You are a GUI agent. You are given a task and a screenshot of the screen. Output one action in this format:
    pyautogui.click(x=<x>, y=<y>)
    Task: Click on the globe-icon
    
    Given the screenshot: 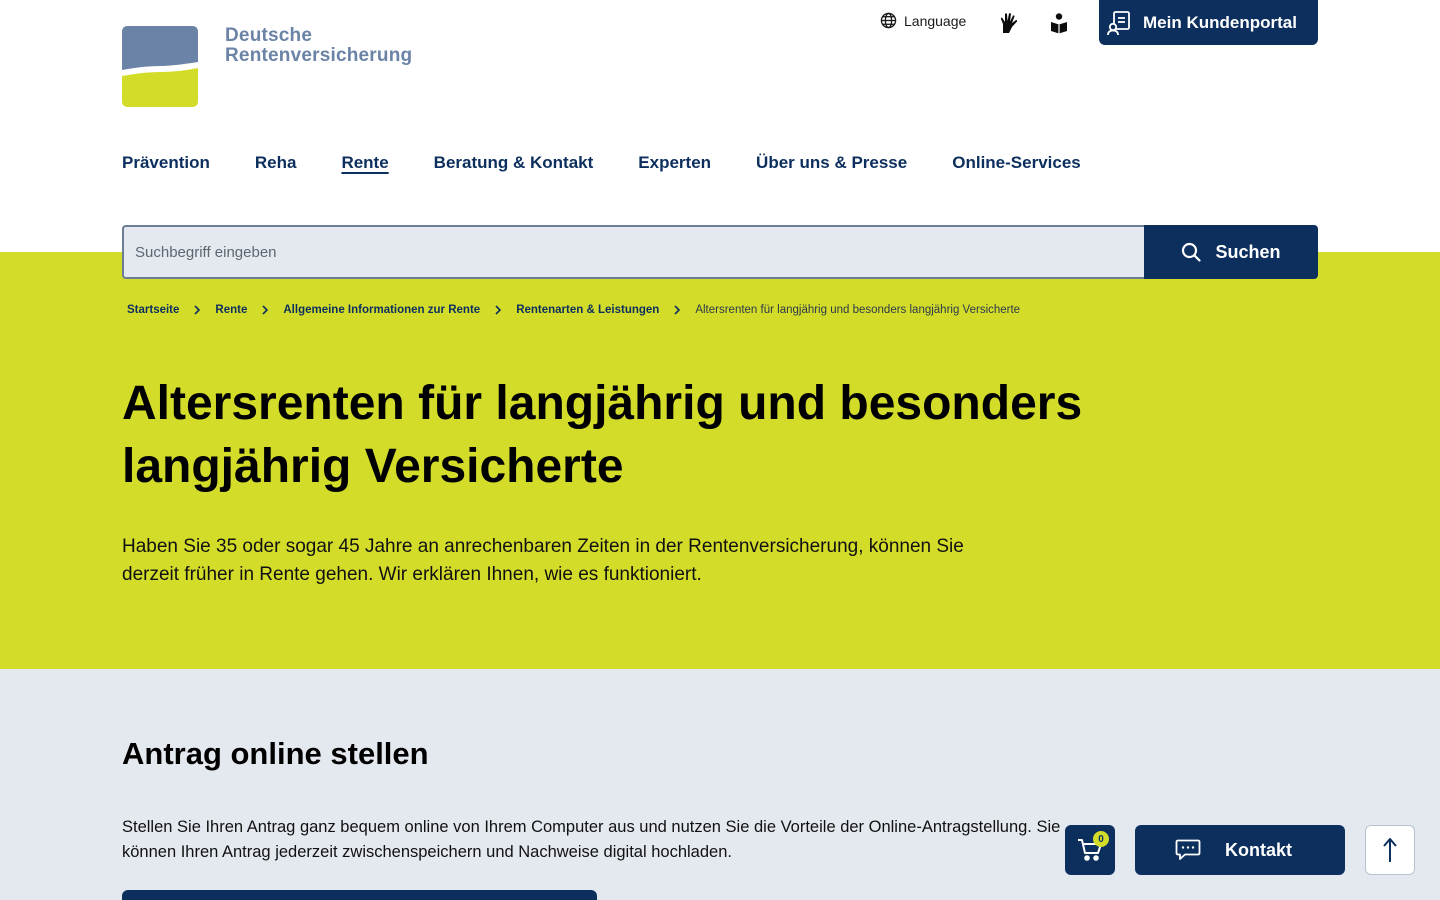 What is the action you would take?
    pyautogui.click(x=888, y=20)
    